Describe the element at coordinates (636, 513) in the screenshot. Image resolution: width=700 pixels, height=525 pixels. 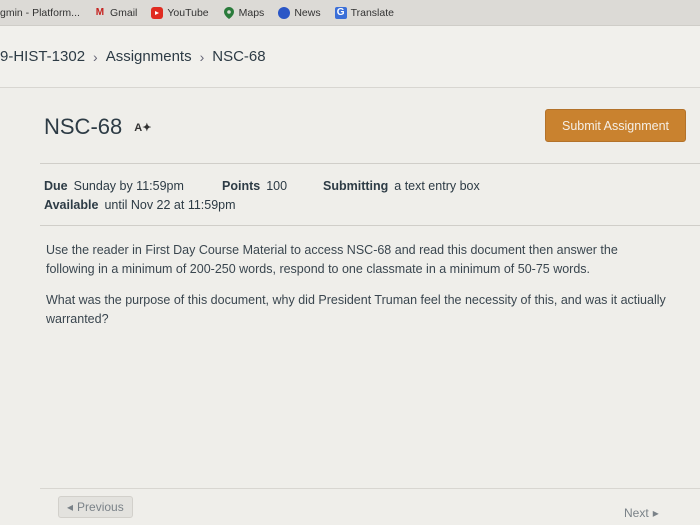
I see `next-label: Next` at that location.